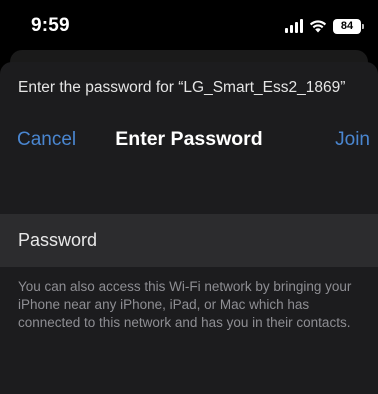 This screenshot has width=378, height=394. I want to click on battery-level: 84, so click(347, 26).